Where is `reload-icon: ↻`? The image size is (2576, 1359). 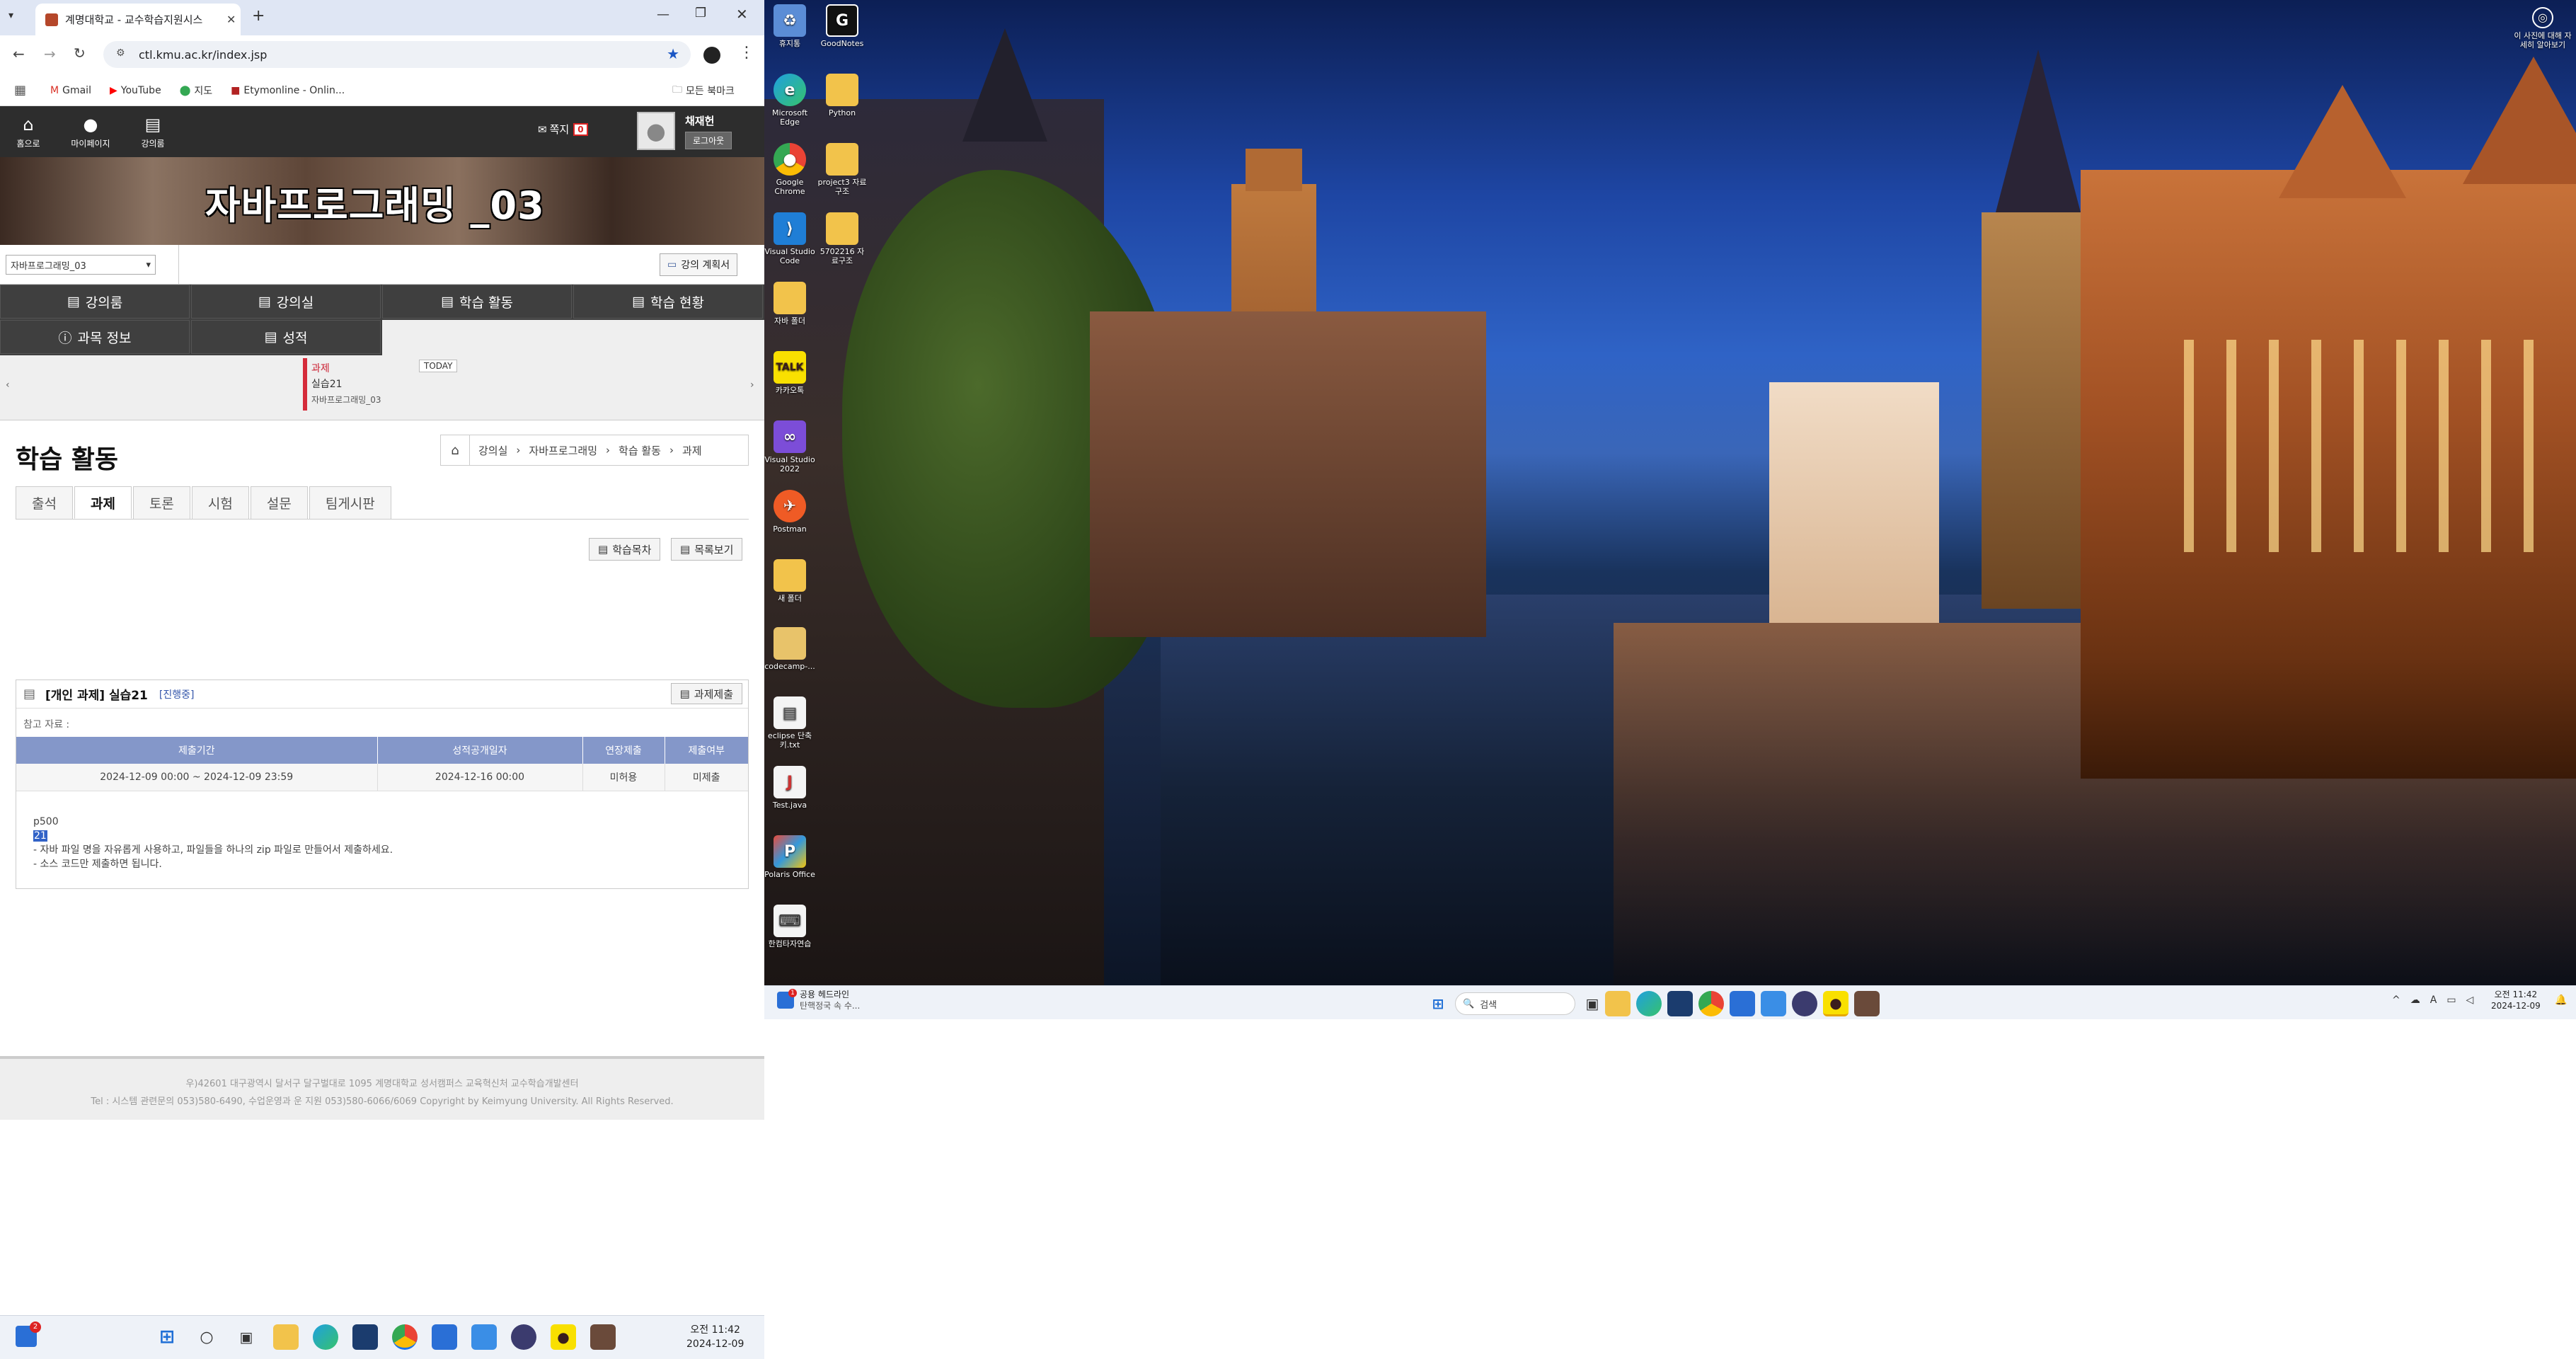
reload-icon: ↻ is located at coordinates (80, 53).